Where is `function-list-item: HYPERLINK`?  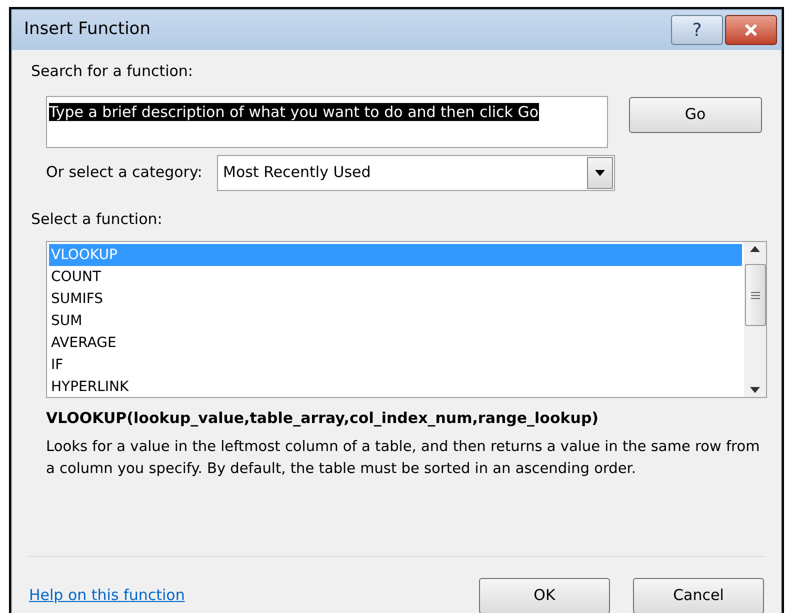
function-list-item: HYPERLINK is located at coordinates (395, 387).